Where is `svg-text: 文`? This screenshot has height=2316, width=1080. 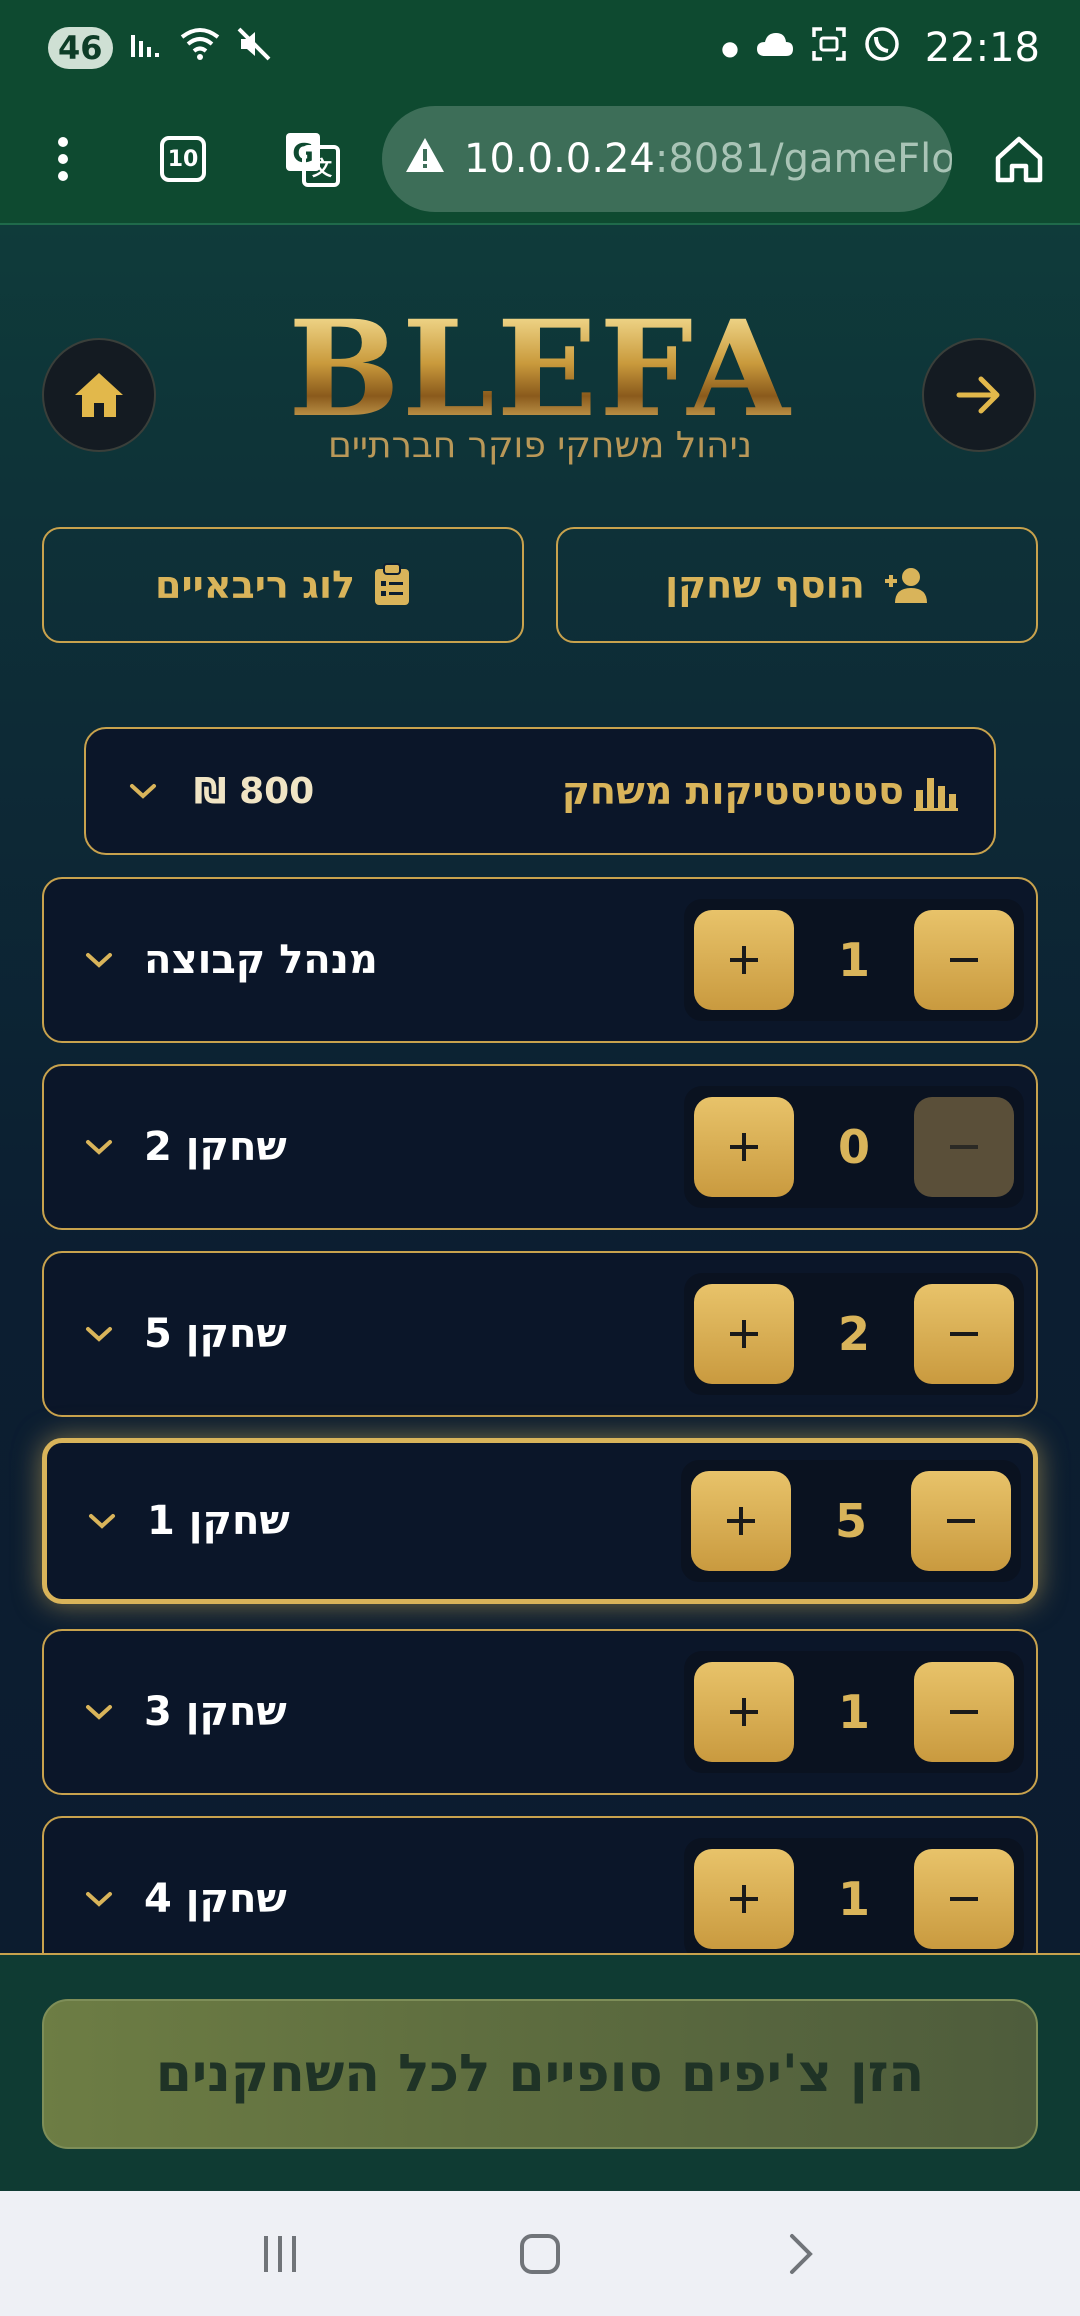
svg-text: 文 is located at coordinates (322, 168).